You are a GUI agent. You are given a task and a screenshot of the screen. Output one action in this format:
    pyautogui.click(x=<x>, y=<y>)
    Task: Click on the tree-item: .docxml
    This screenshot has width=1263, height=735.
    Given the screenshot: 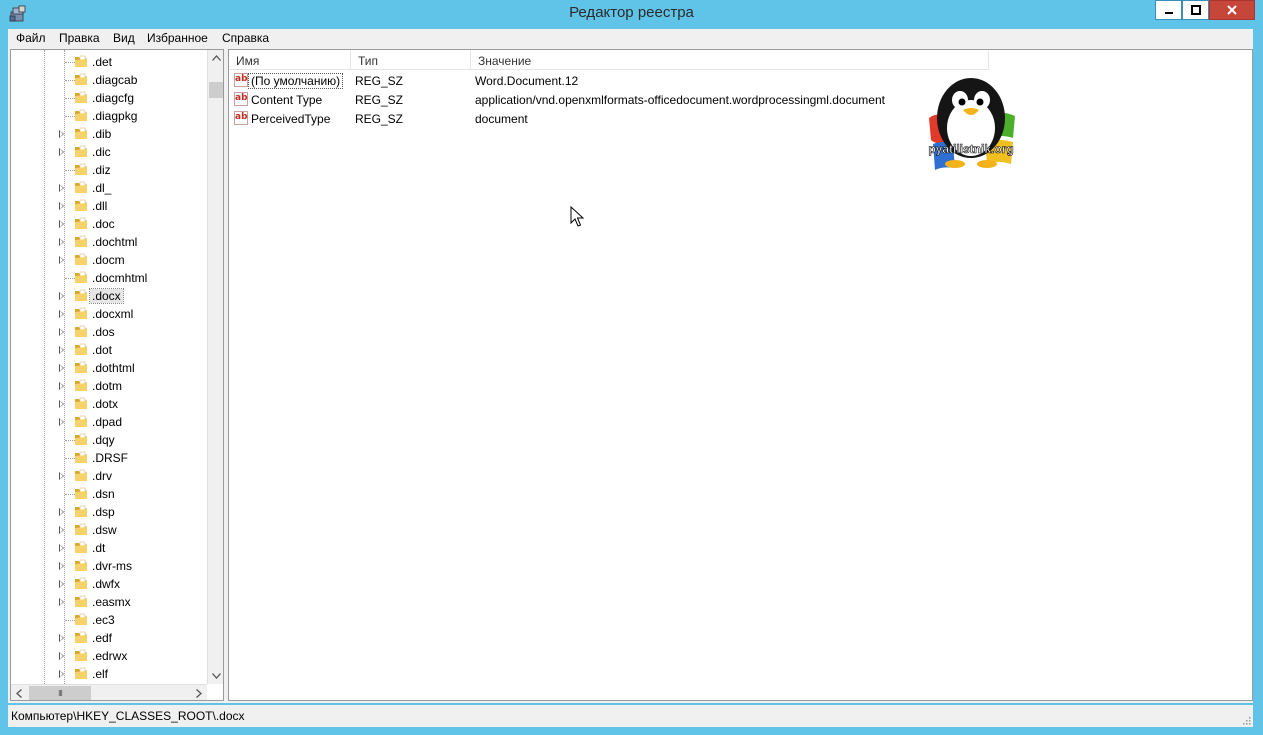 What is the action you would take?
    pyautogui.click(x=109, y=314)
    